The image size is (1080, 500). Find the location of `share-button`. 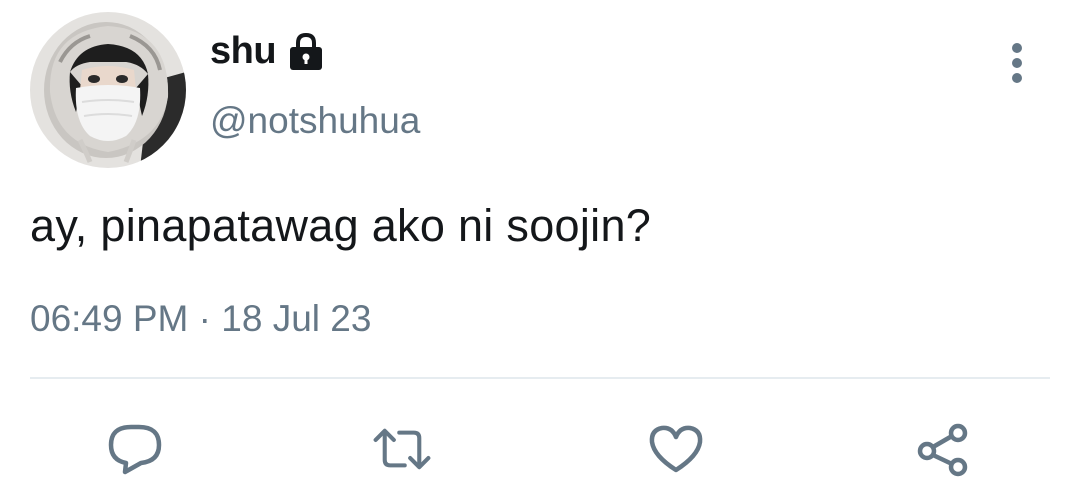

share-button is located at coordinates (943, 449).